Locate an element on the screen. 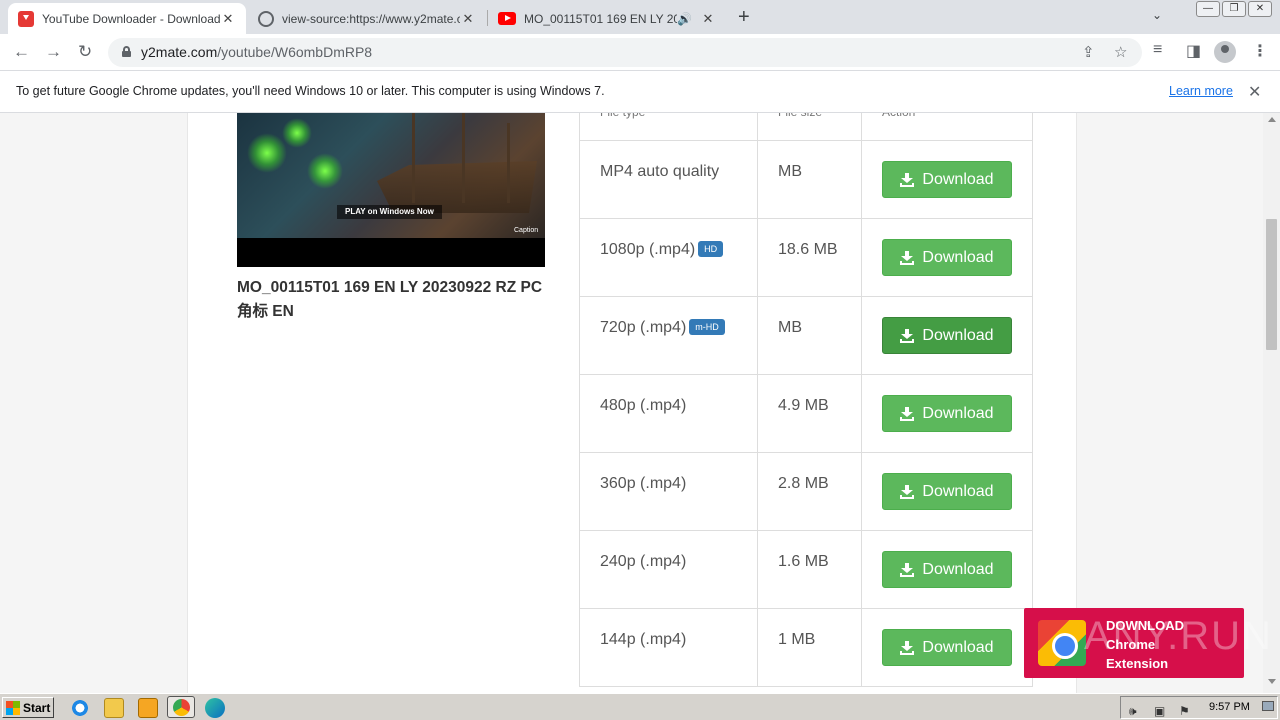  reload-icon: ↻ is located at coordinates (85, 52).